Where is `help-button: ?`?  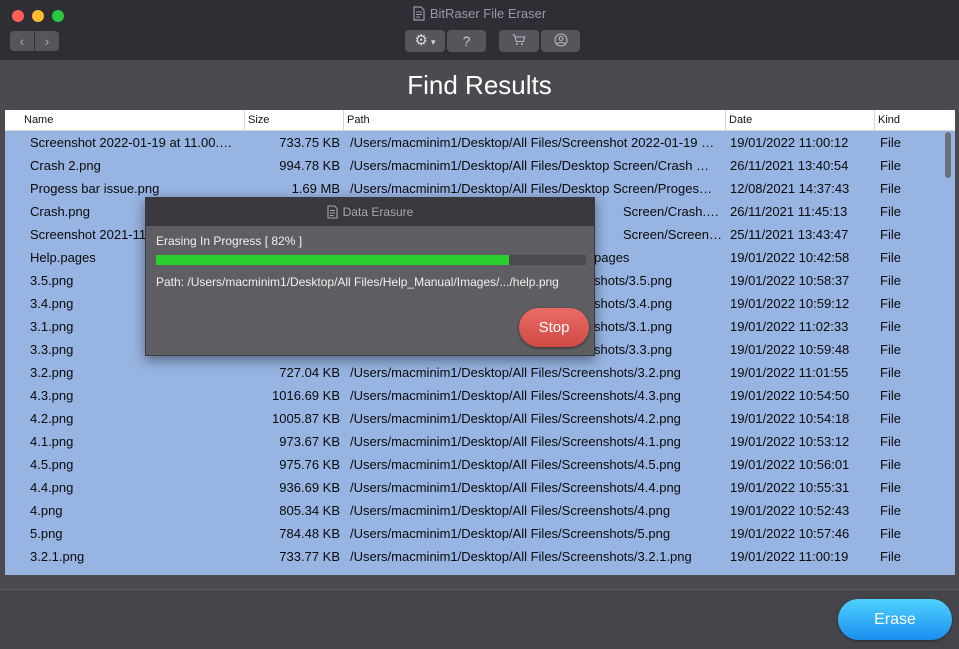 help-button: ? is located at coordinates (466, 41).